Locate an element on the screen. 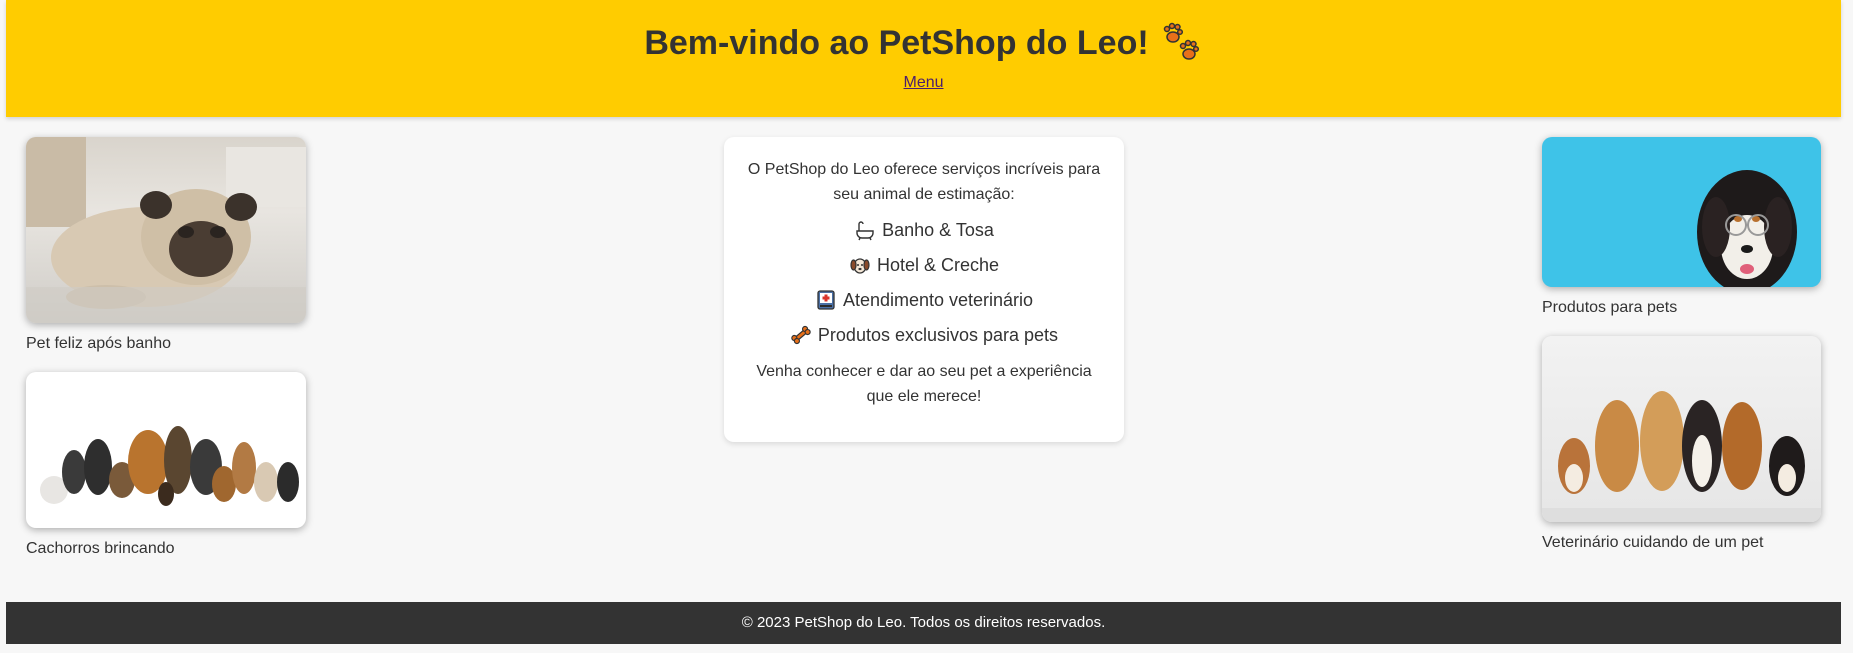 This screenshot has height=653, width=1853. service-label: Atendimento veterinário is located at coordinates (938, 299).